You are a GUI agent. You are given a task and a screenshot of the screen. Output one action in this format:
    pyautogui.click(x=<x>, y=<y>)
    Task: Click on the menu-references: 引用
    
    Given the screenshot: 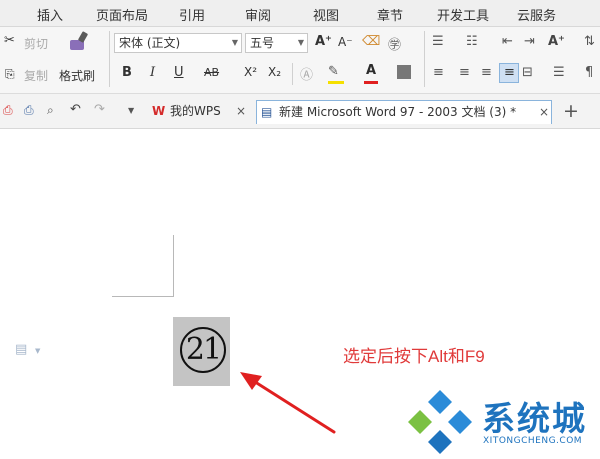 What is the action you would take?
    pyautogui.click(x=192, y=14)
    